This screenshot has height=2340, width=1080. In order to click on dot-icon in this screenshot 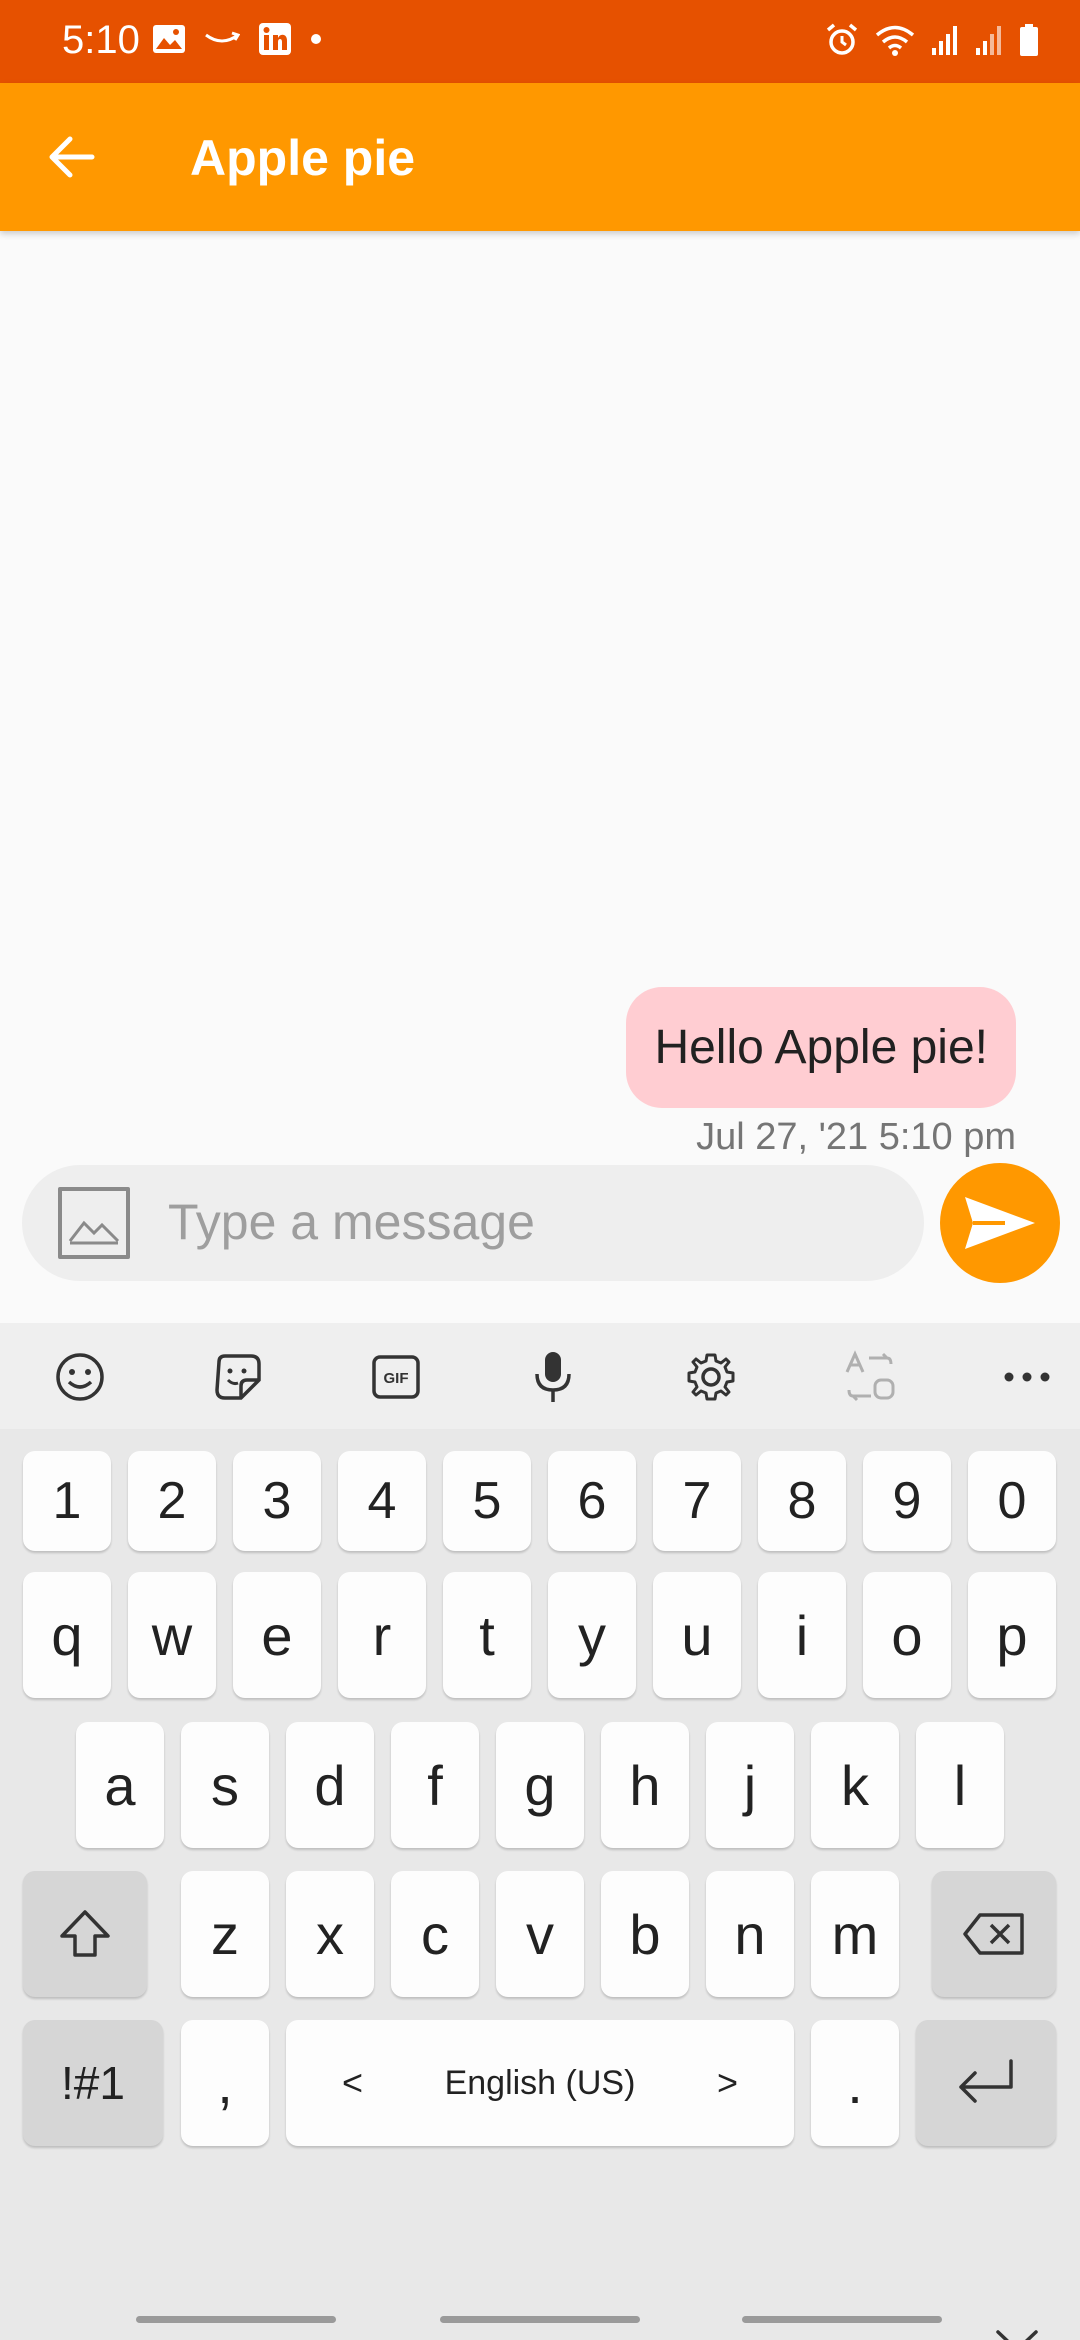, I will do `click(316, 39)`.